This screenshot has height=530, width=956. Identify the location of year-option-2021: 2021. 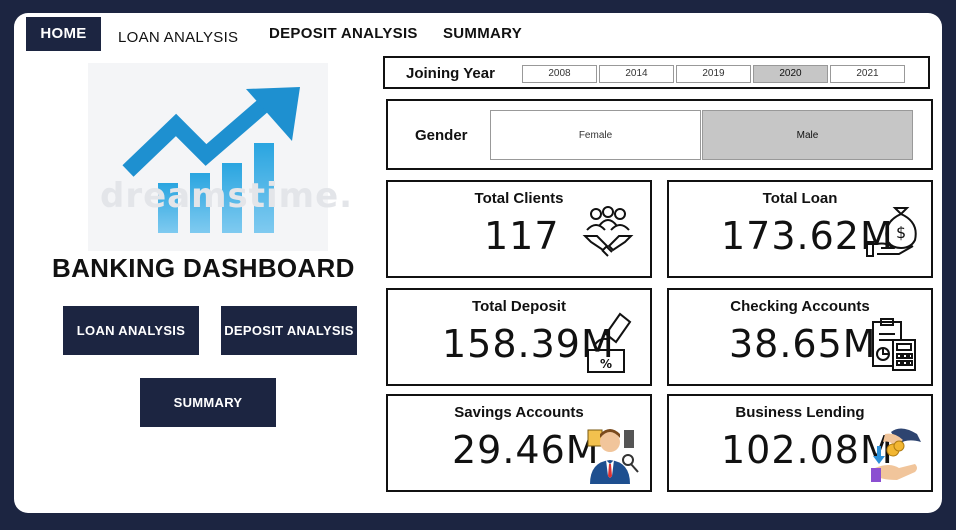
(867, 74).